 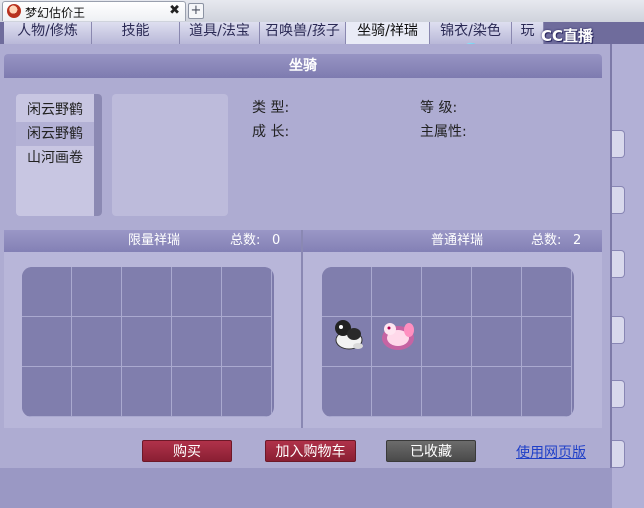 I want to click on buy-button: 购买, so click(x=187, y=451).